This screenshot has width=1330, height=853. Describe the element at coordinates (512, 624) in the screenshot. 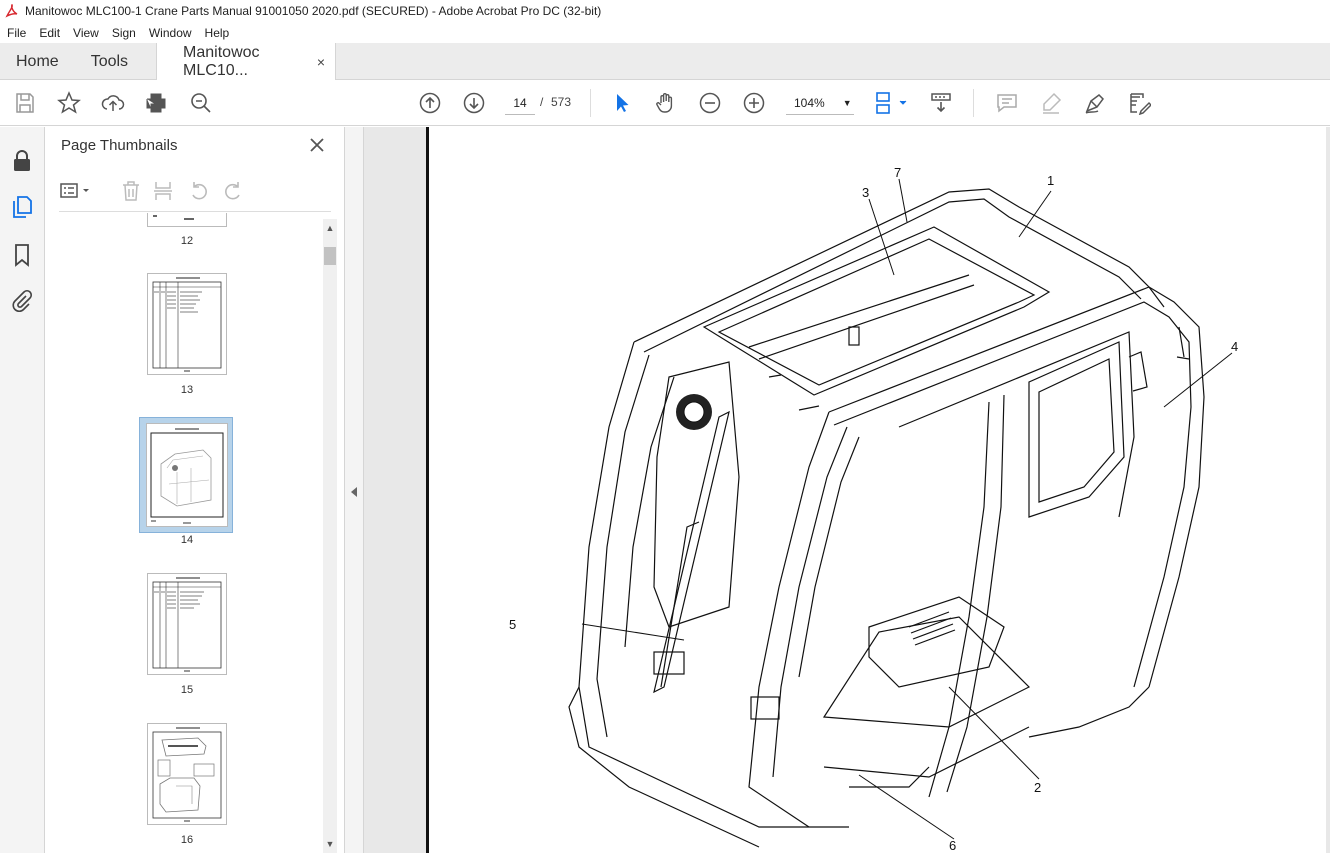

I see `callout-5: 5` at that location.